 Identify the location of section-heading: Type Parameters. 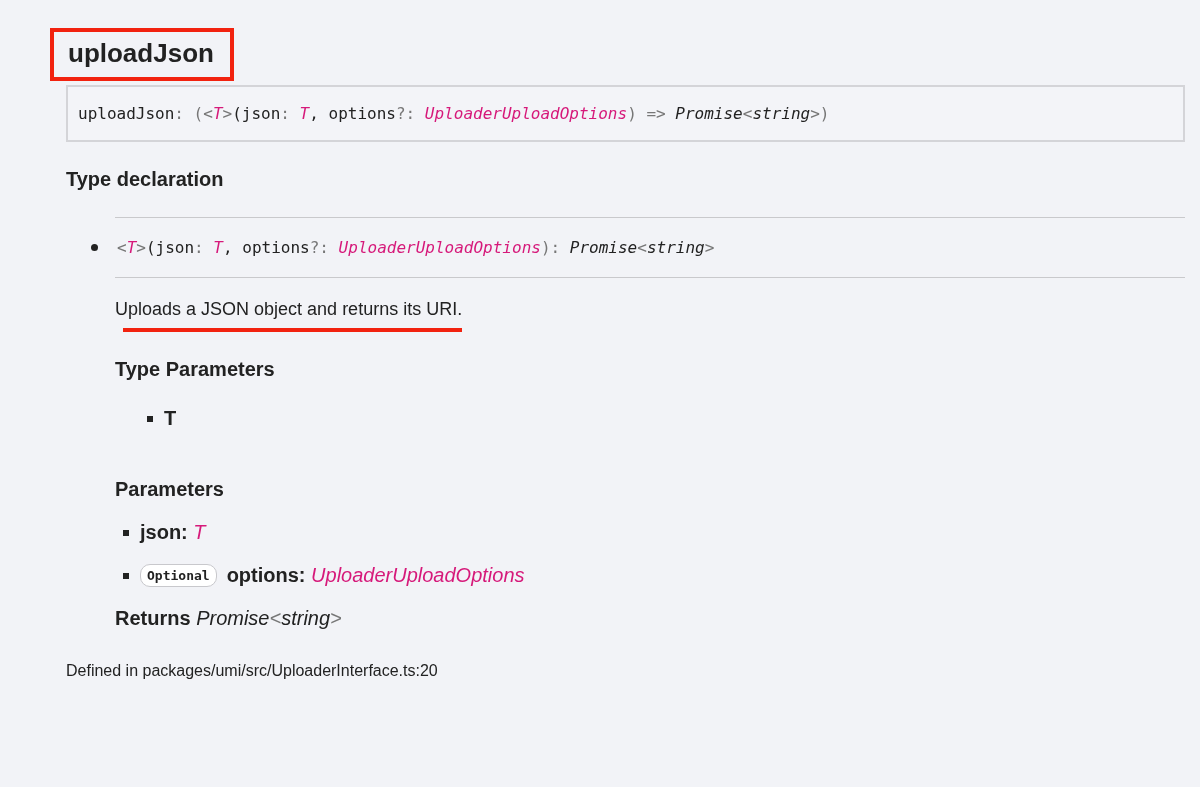
(195, 369).